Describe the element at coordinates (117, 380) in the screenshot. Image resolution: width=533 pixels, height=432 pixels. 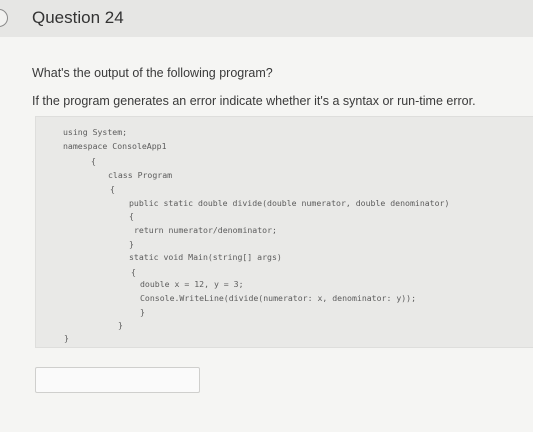
I see `answer-input` at that location.